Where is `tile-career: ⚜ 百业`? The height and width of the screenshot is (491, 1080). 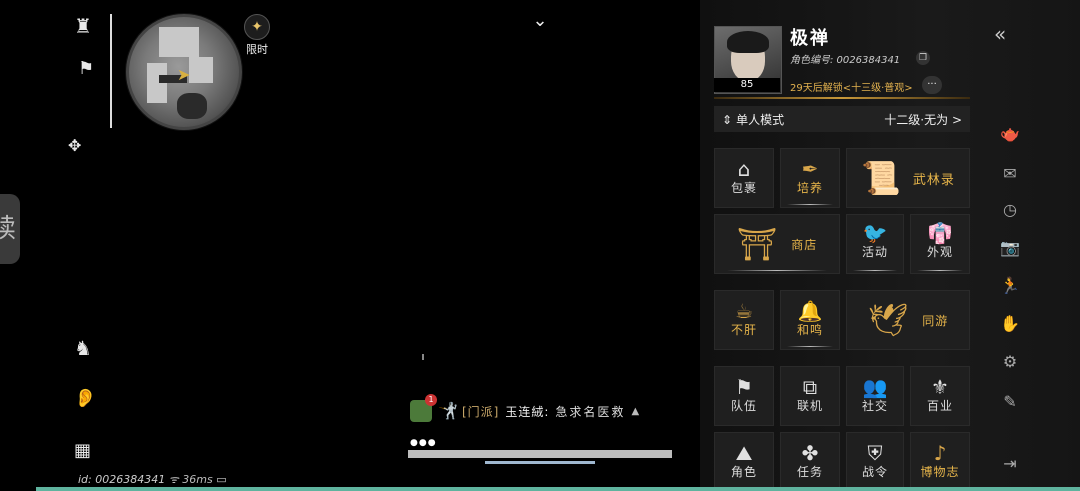 tile-career: ⚜ 百业 is located at coordinates (940, 396).